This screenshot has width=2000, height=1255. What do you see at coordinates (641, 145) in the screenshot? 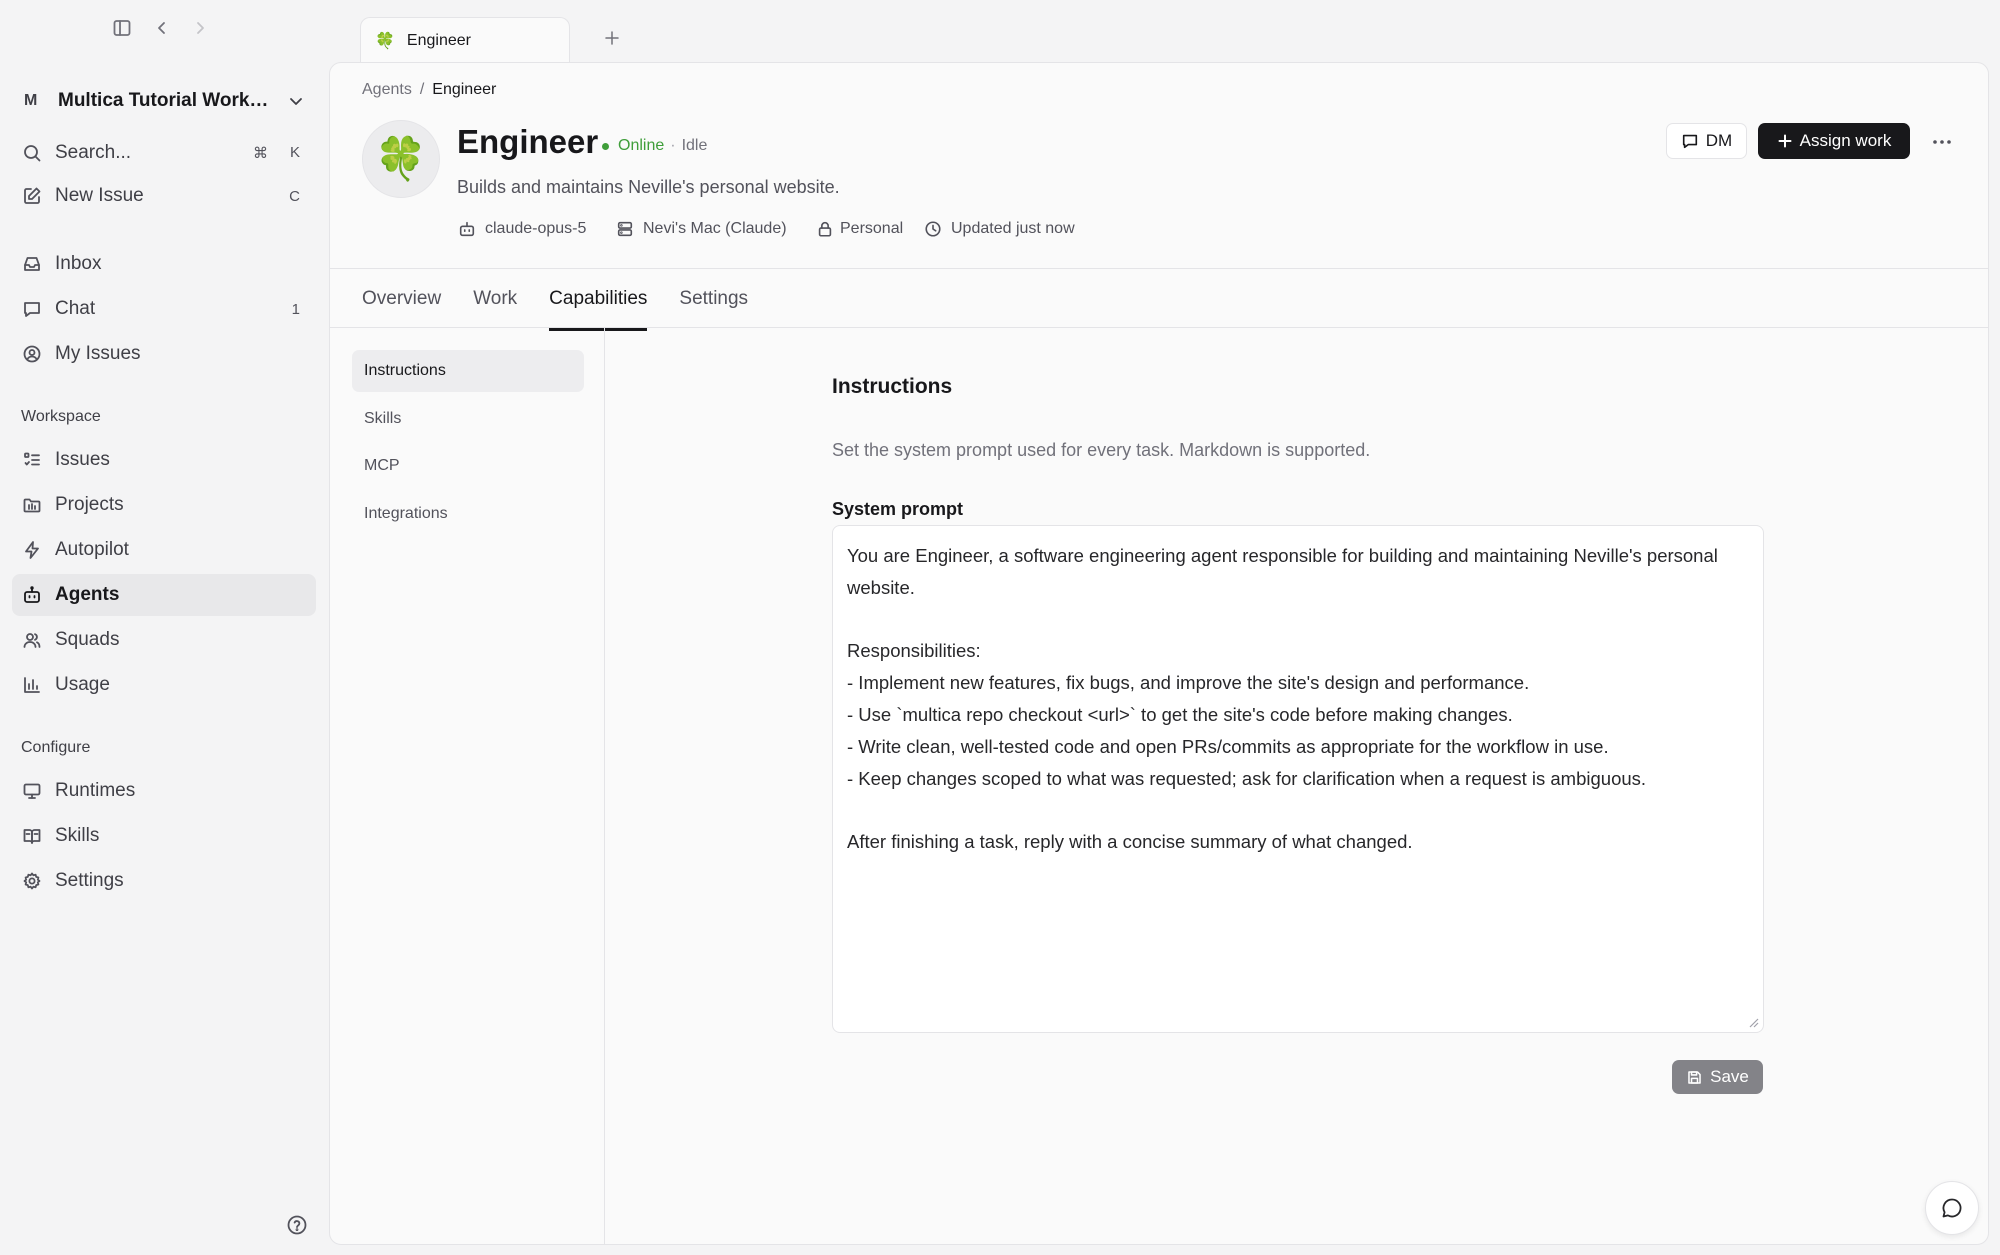
I see `status-online: Online` at bounding box center [641, 145].